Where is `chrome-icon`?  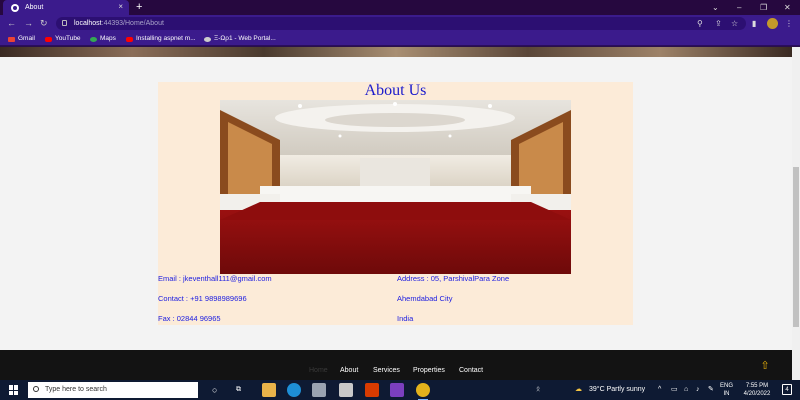
chrome-icon is located at coordinates (423, 391).